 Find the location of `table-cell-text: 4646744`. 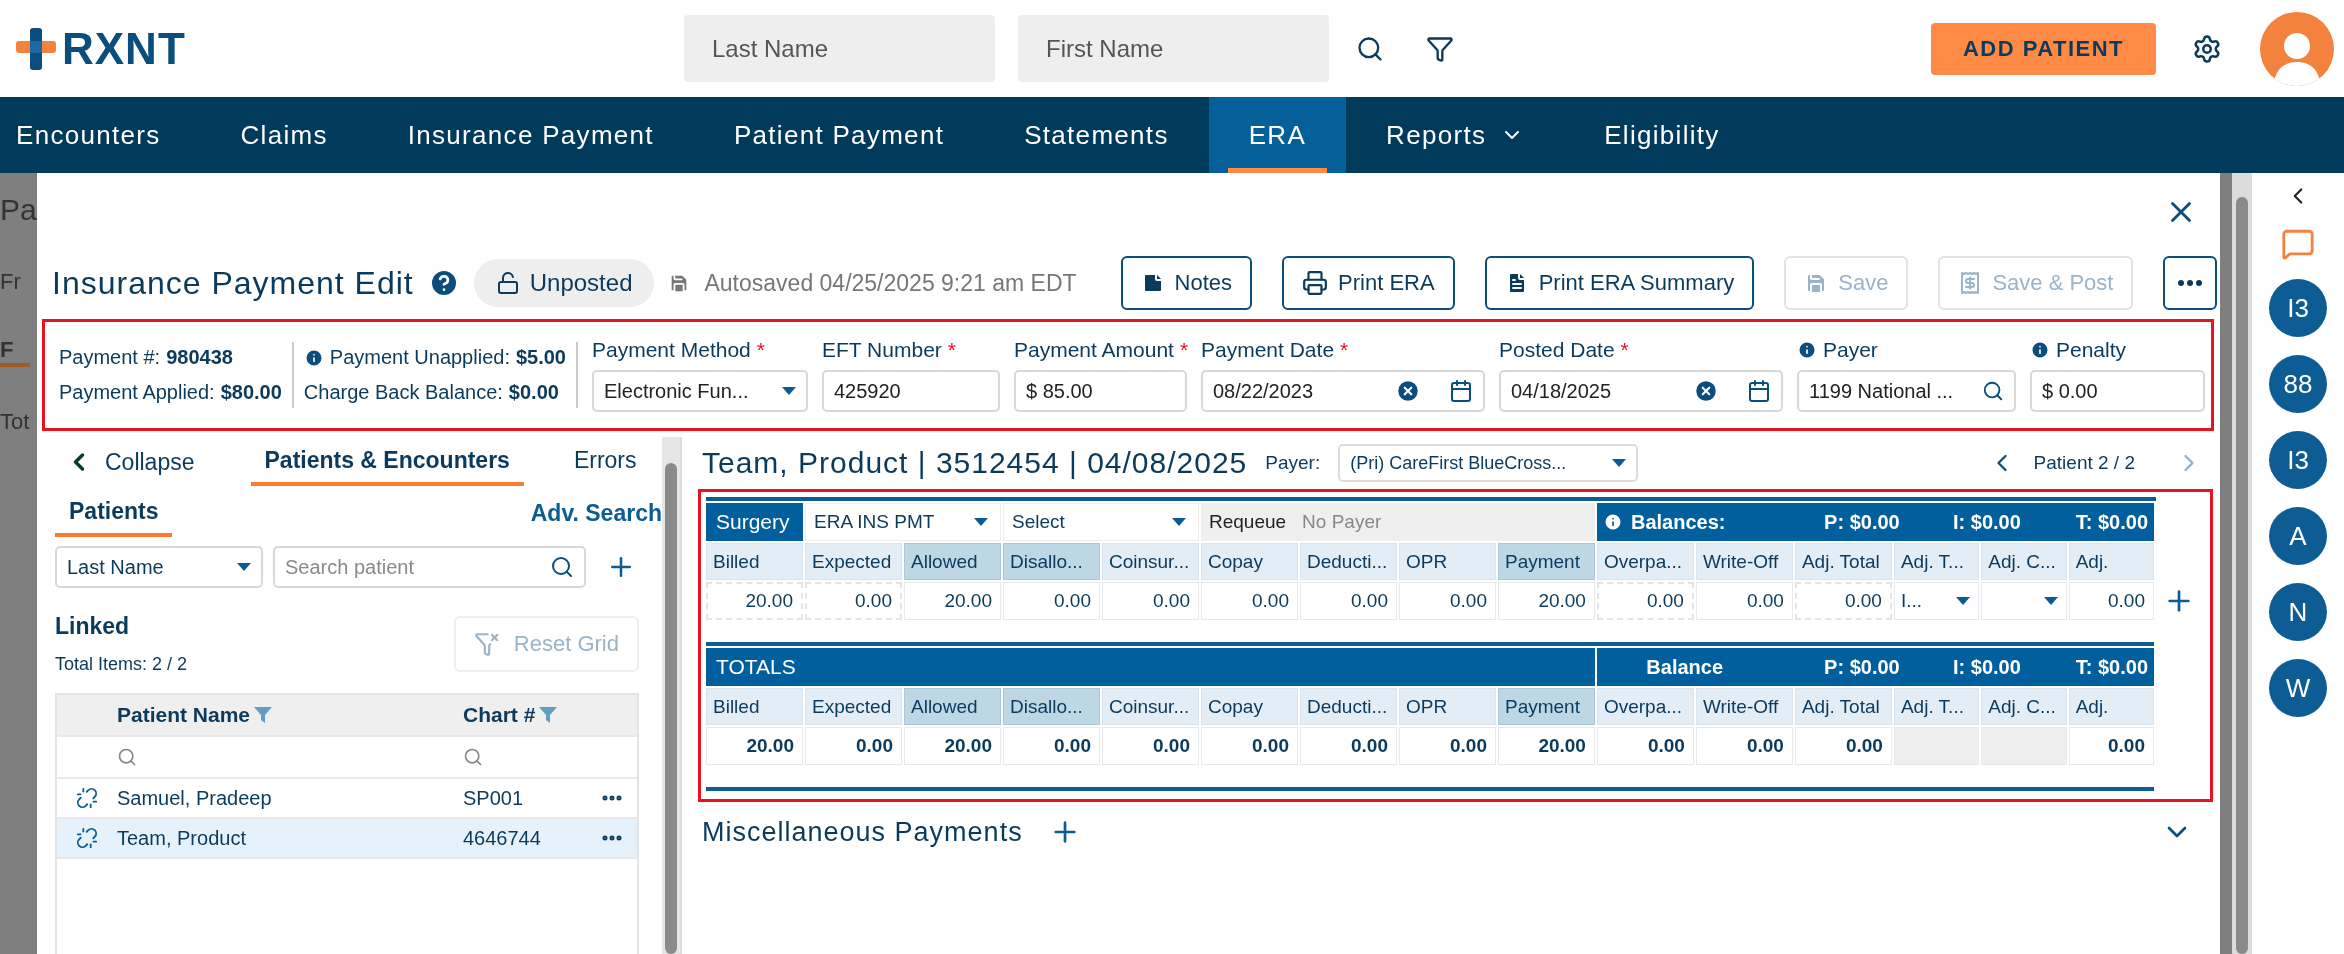

table-cell-text: 4646744 is located at coordinates (502, 838).